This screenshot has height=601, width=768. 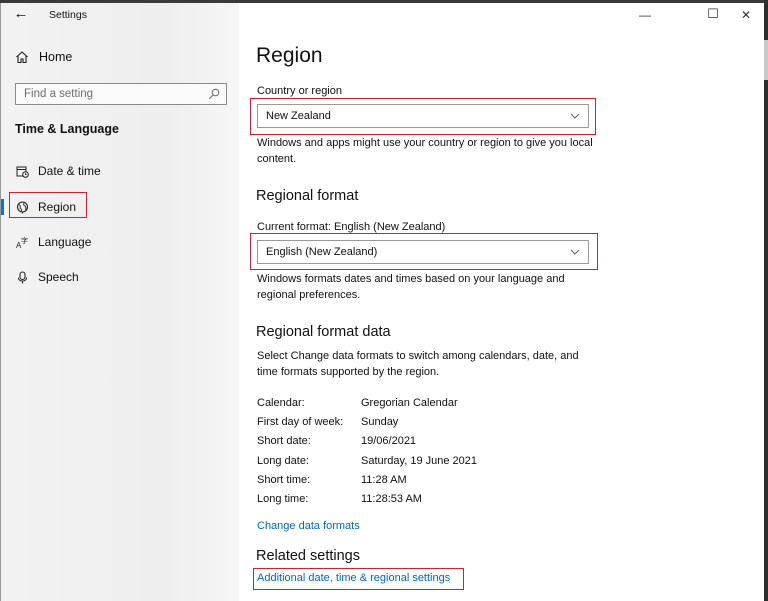 What do you see at coordinates (409, 403) in the screenshot?
I see `row-value: Gregorian Calendar` at bounding box center [409, 403].